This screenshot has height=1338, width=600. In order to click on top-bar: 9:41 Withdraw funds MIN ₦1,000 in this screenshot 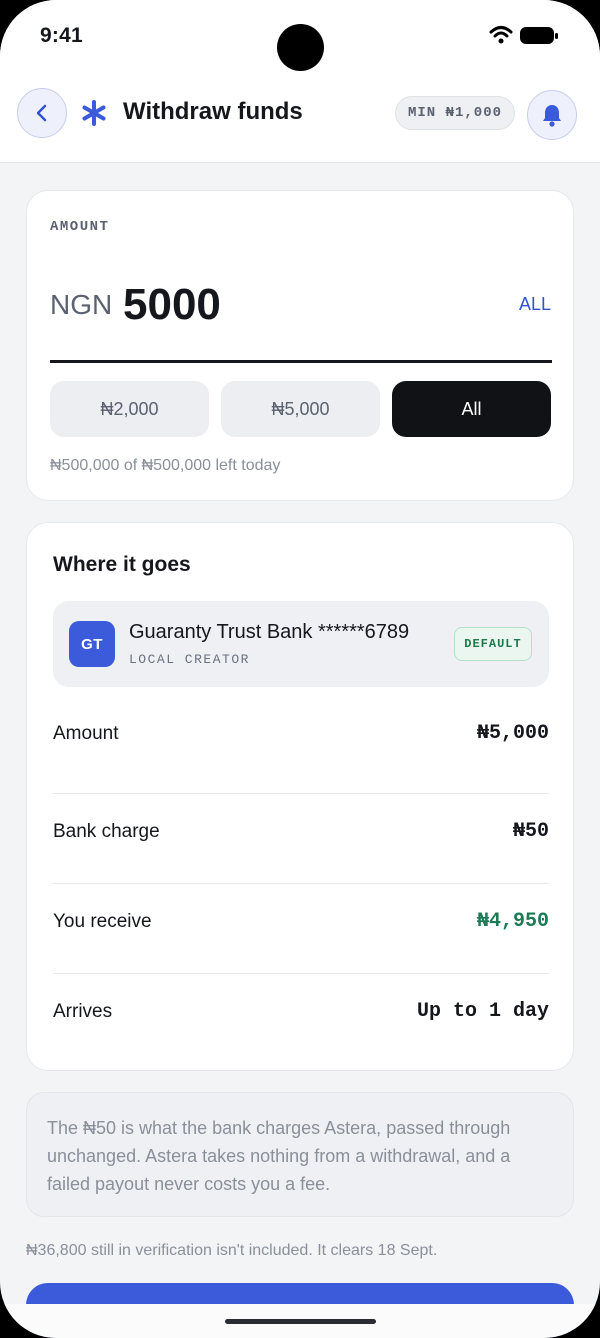, I will do `click(300, 81)`.